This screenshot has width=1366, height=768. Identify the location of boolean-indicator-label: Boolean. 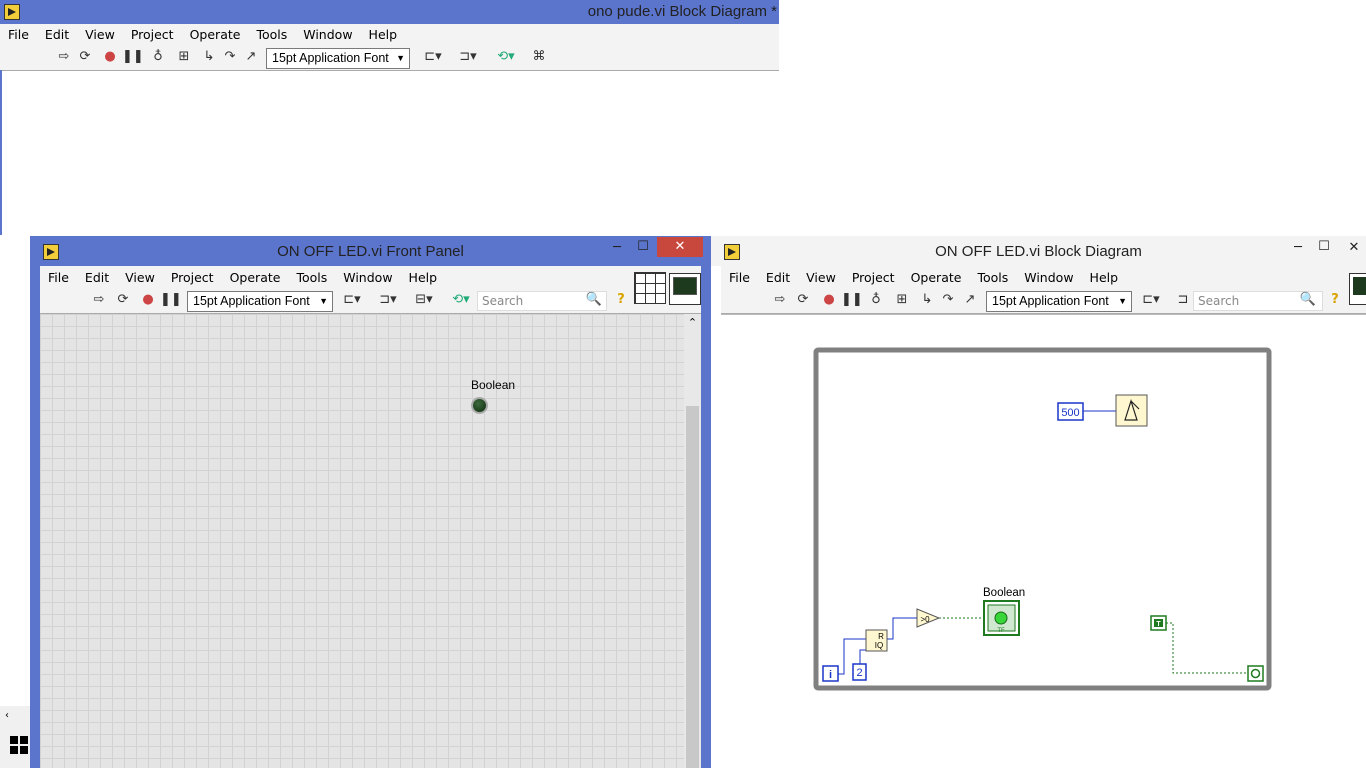
(1004, 593).